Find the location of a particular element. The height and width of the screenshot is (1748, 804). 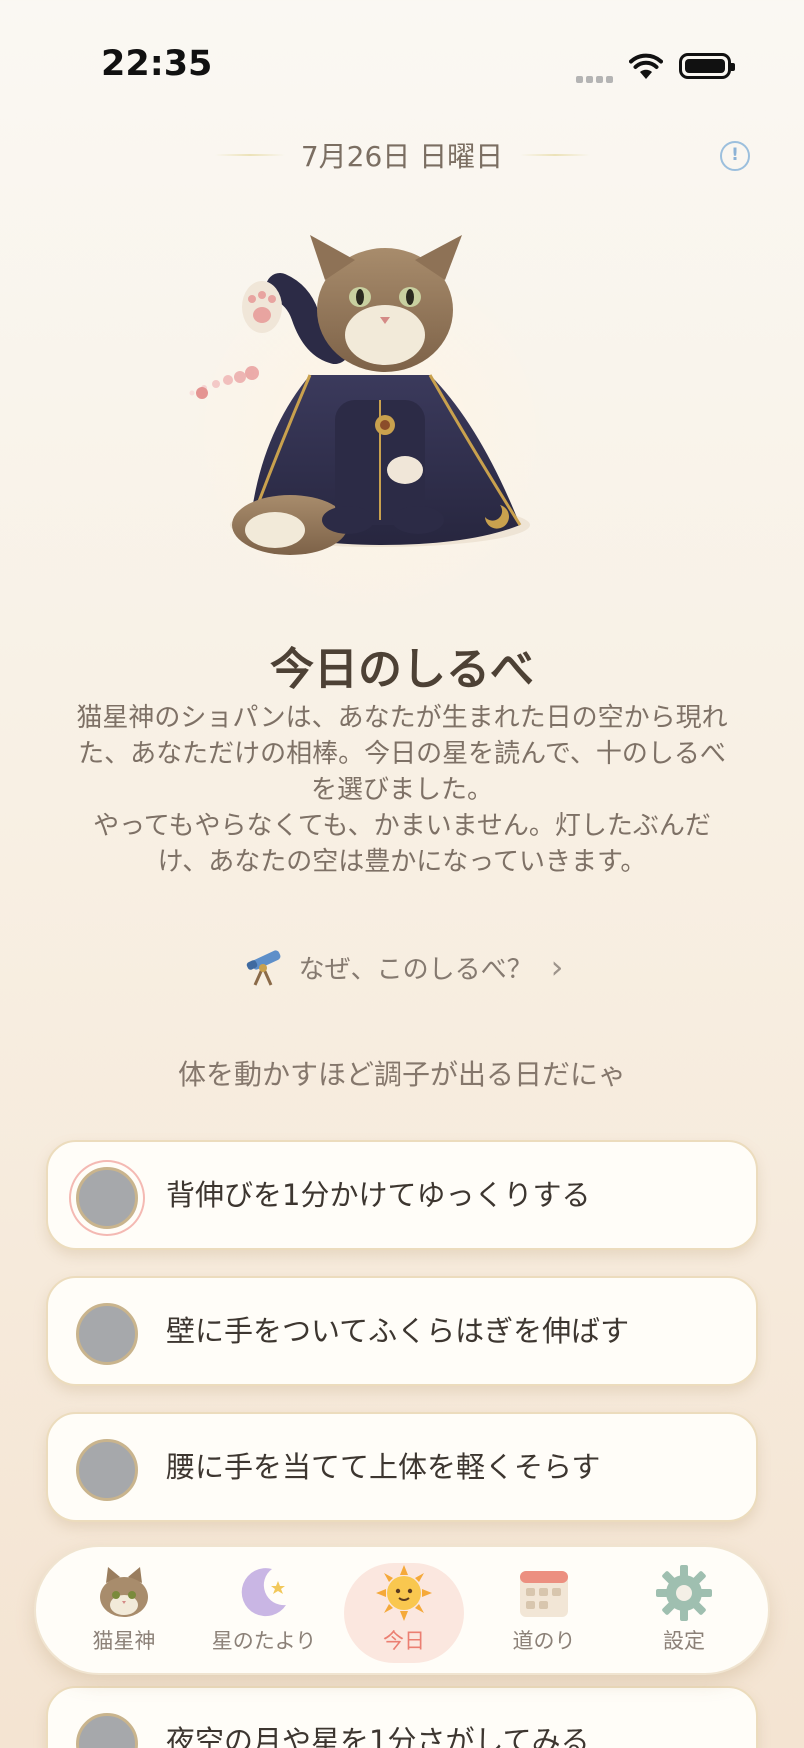

task-card: 腰に手を当てて上体を軽くそらす is located at coordinates (402, 1467).